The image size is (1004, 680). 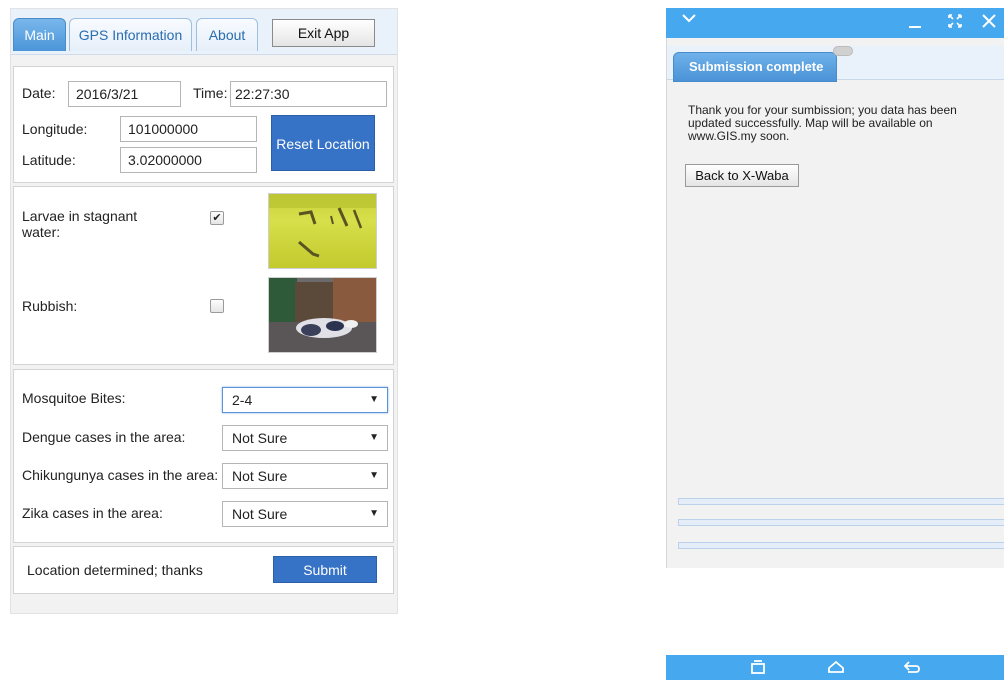 What do you see at coordinates (323, 33) in the screenshot?
I see `exit-app-button: Exit App` at bounding box center [323, 33].